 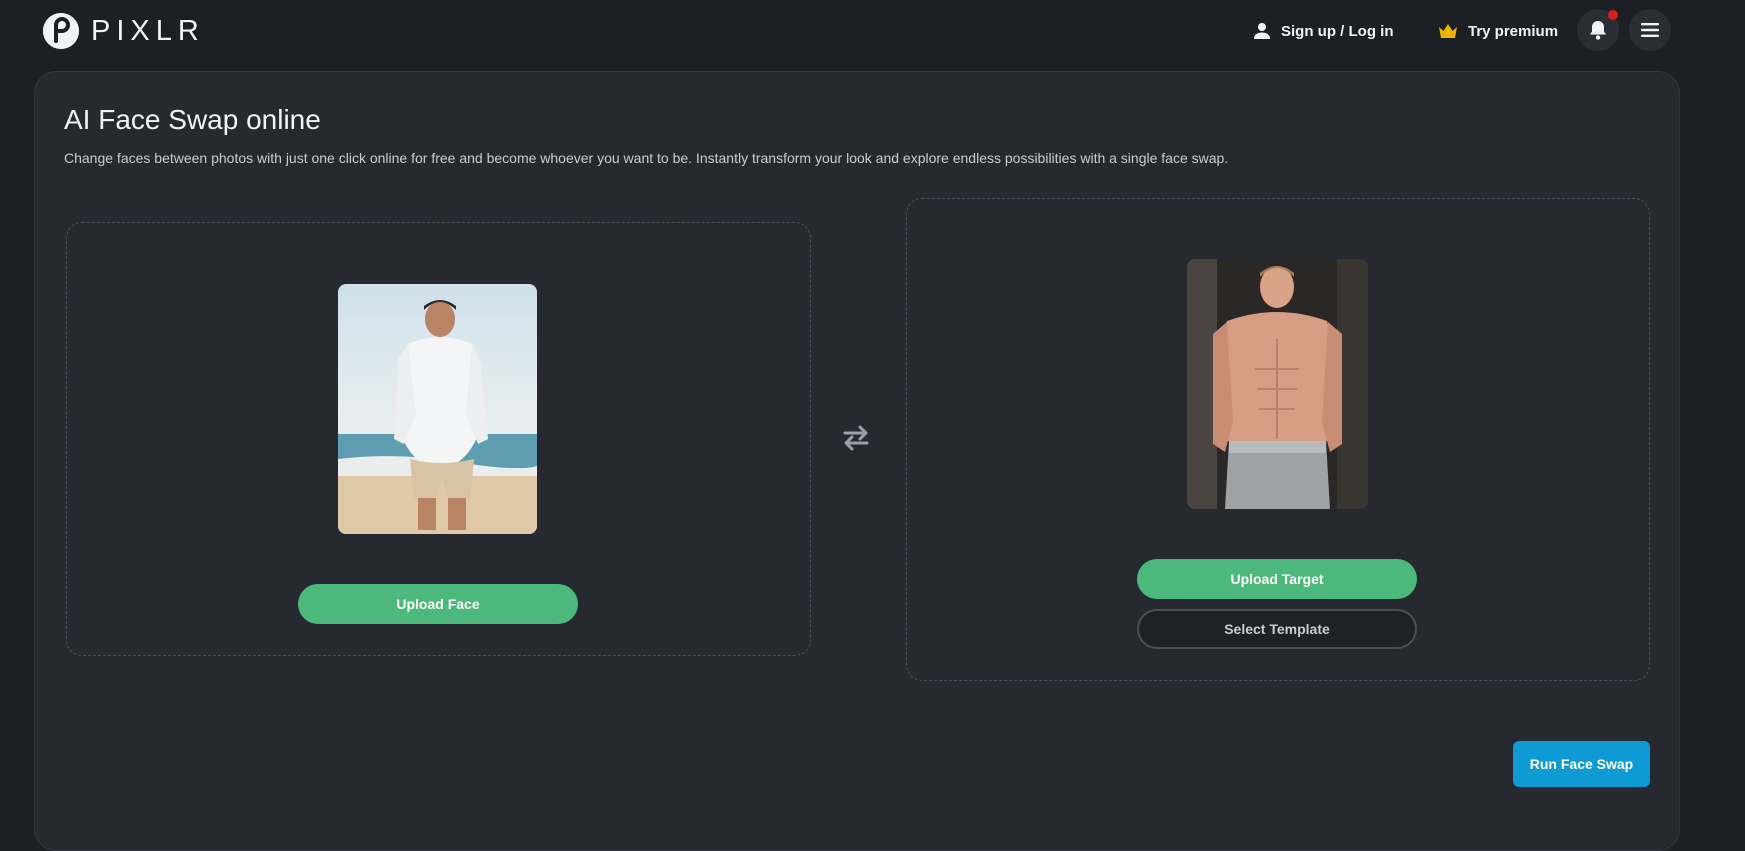 What do you see at coordinates (1613, 15) in the screenshot?
I see `notification-badge` at bounding box center [1613, 15].